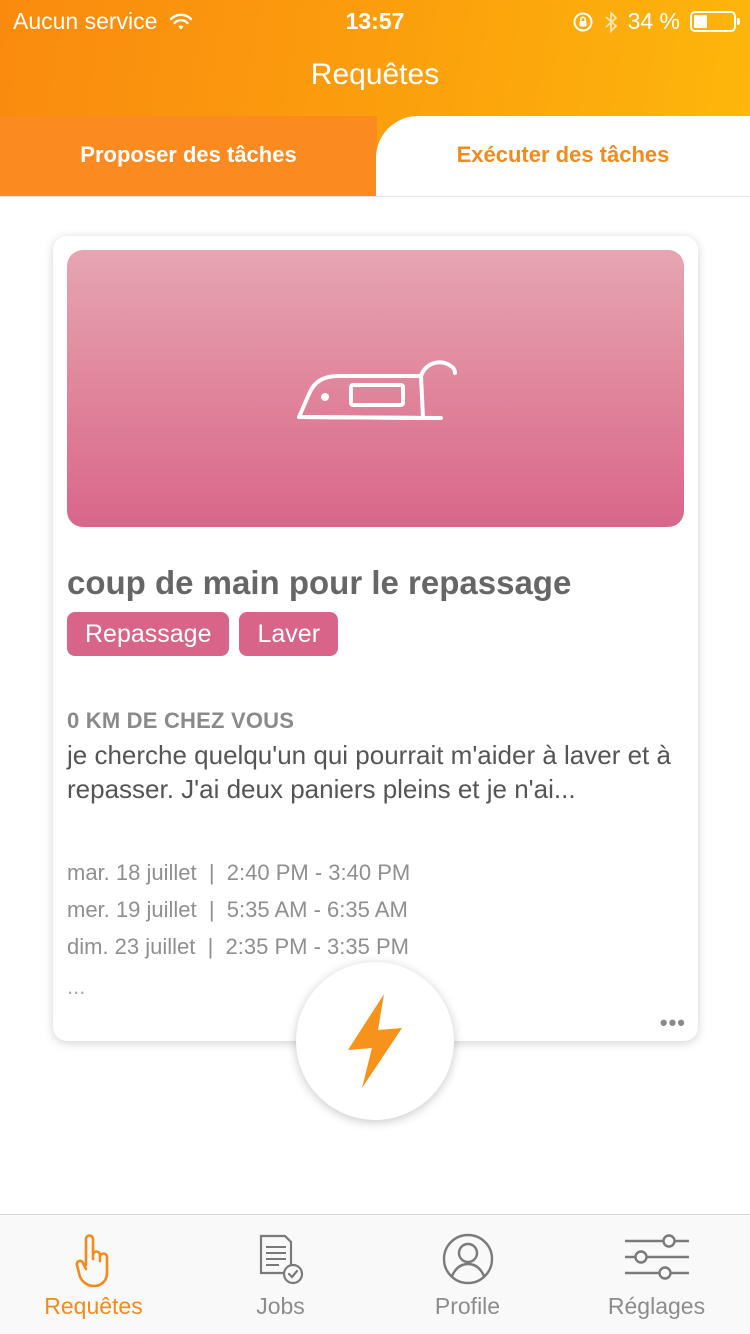  I want to click on iron-icon, so click(376, 389).